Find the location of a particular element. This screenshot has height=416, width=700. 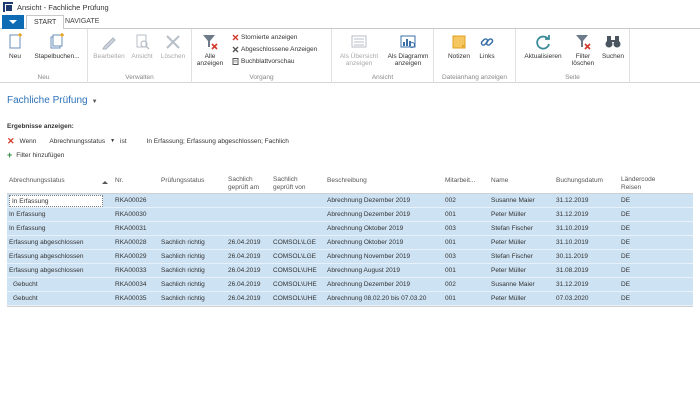

chevron-down-icon: ▼ is located at coordinates (94, 102).